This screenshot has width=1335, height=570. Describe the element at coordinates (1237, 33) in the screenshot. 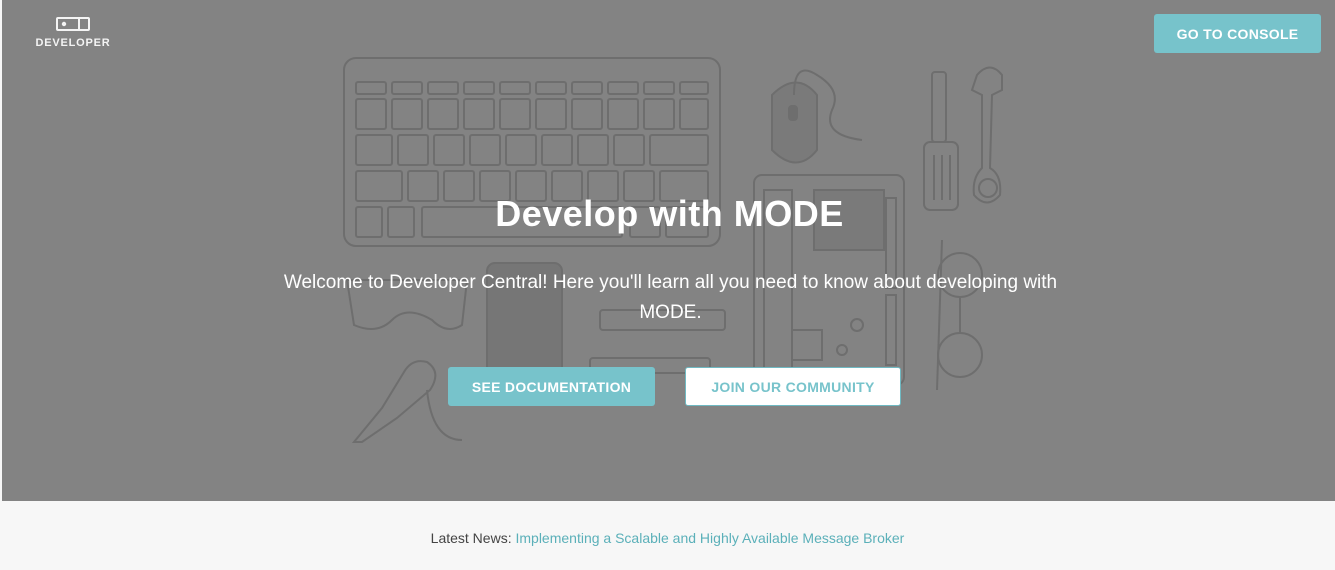

I see `go-to-console-button: GO TO CONSOLE` at that location.